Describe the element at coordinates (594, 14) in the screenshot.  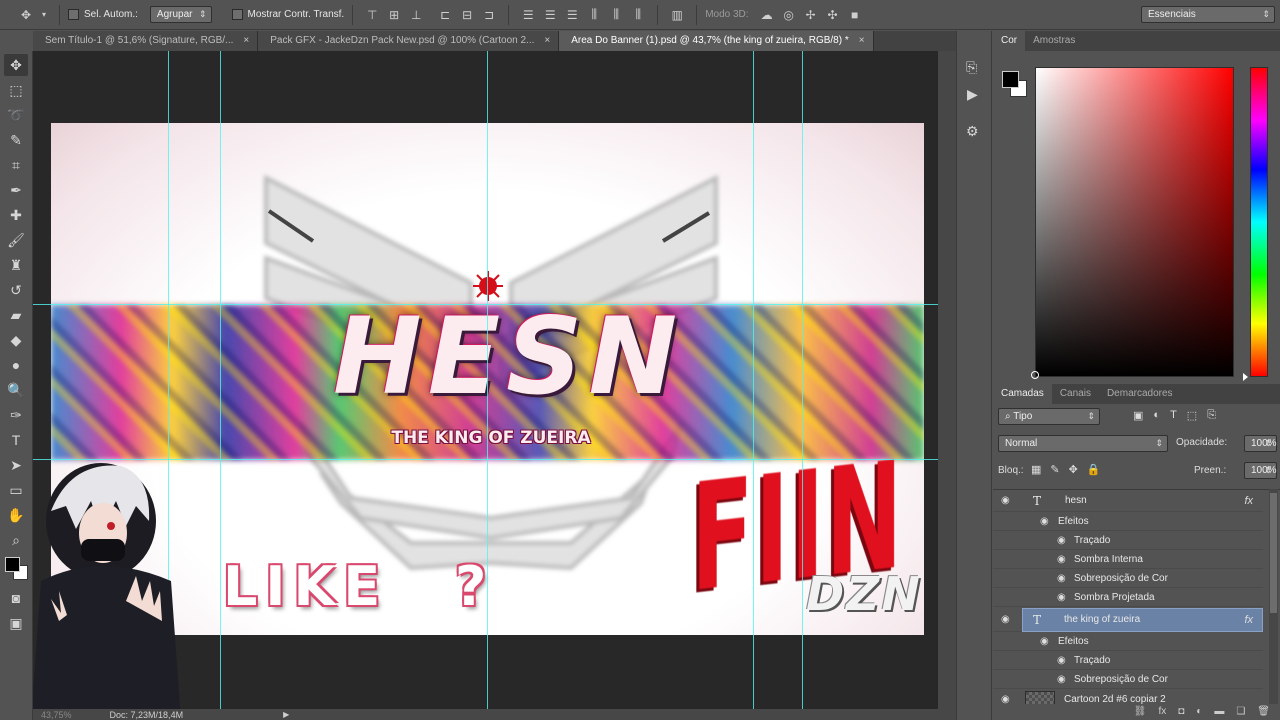
I see `distribute-left-icon: ⫼` at that location.